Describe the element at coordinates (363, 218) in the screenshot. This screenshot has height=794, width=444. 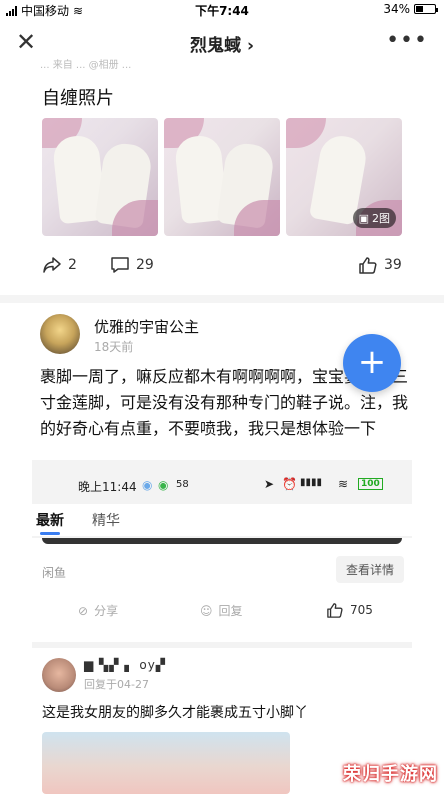
I see `image-icon: ▣` at that location.